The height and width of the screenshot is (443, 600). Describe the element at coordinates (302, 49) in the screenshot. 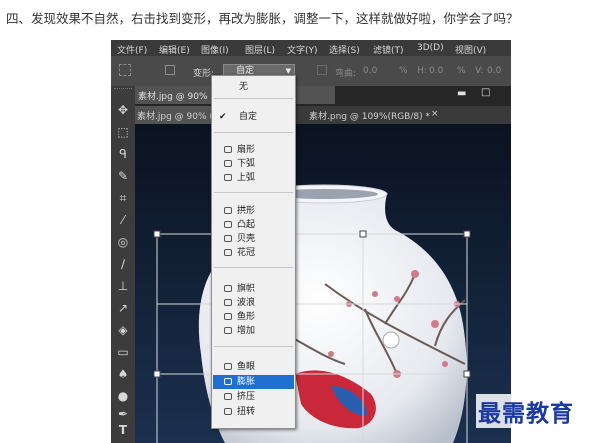

I see `menu-type: 文字(Y)` at that location.